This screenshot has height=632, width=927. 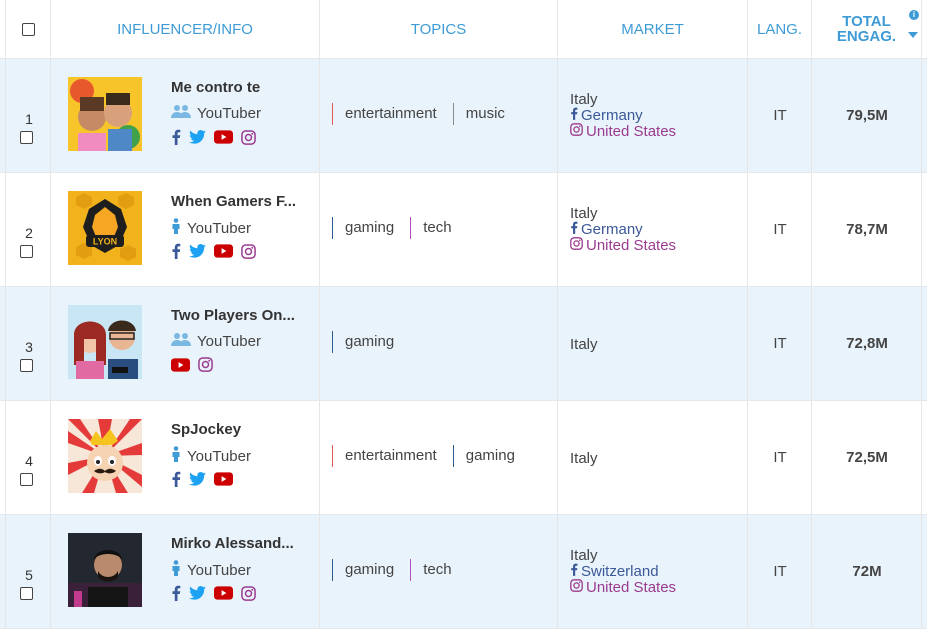 What do you see at coordinates (181, 341) in the screenshot?
I see `group-icon` at bounding box center [181, 341].